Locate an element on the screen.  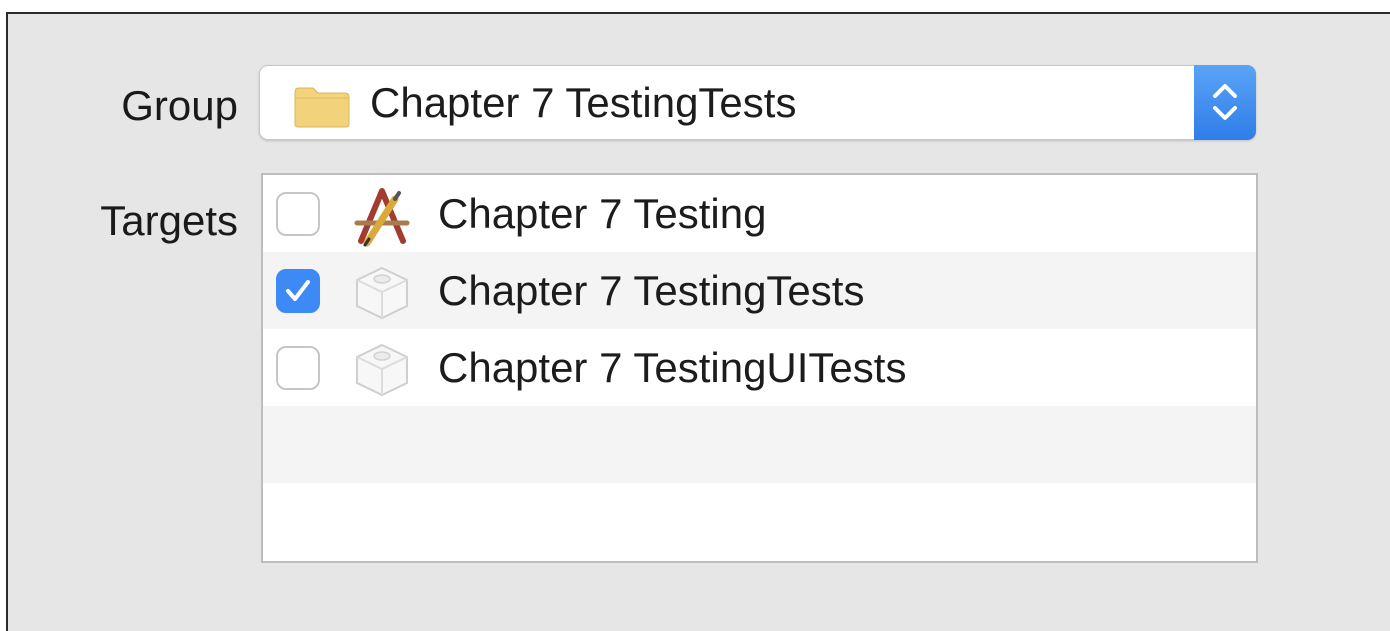
target-label: Chapter 7 TestingTests is located at coordinates (651, 290).